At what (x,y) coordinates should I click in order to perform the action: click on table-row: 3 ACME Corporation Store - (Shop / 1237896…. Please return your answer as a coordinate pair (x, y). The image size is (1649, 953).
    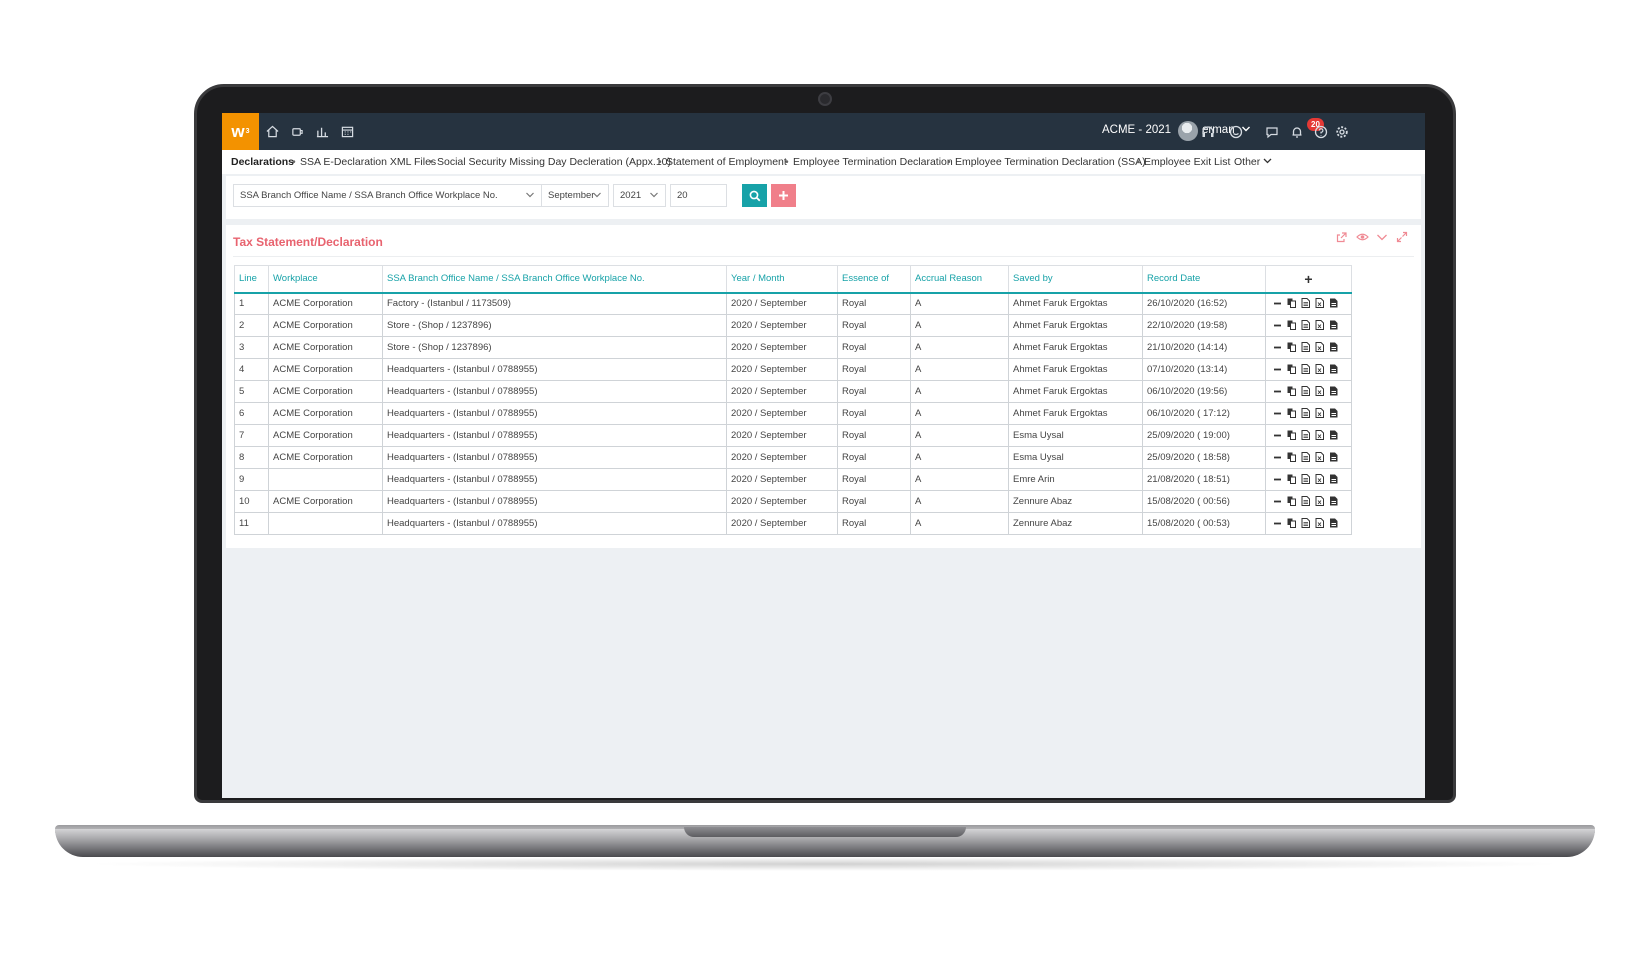
    Looking at the image, I should click on (793, 347).